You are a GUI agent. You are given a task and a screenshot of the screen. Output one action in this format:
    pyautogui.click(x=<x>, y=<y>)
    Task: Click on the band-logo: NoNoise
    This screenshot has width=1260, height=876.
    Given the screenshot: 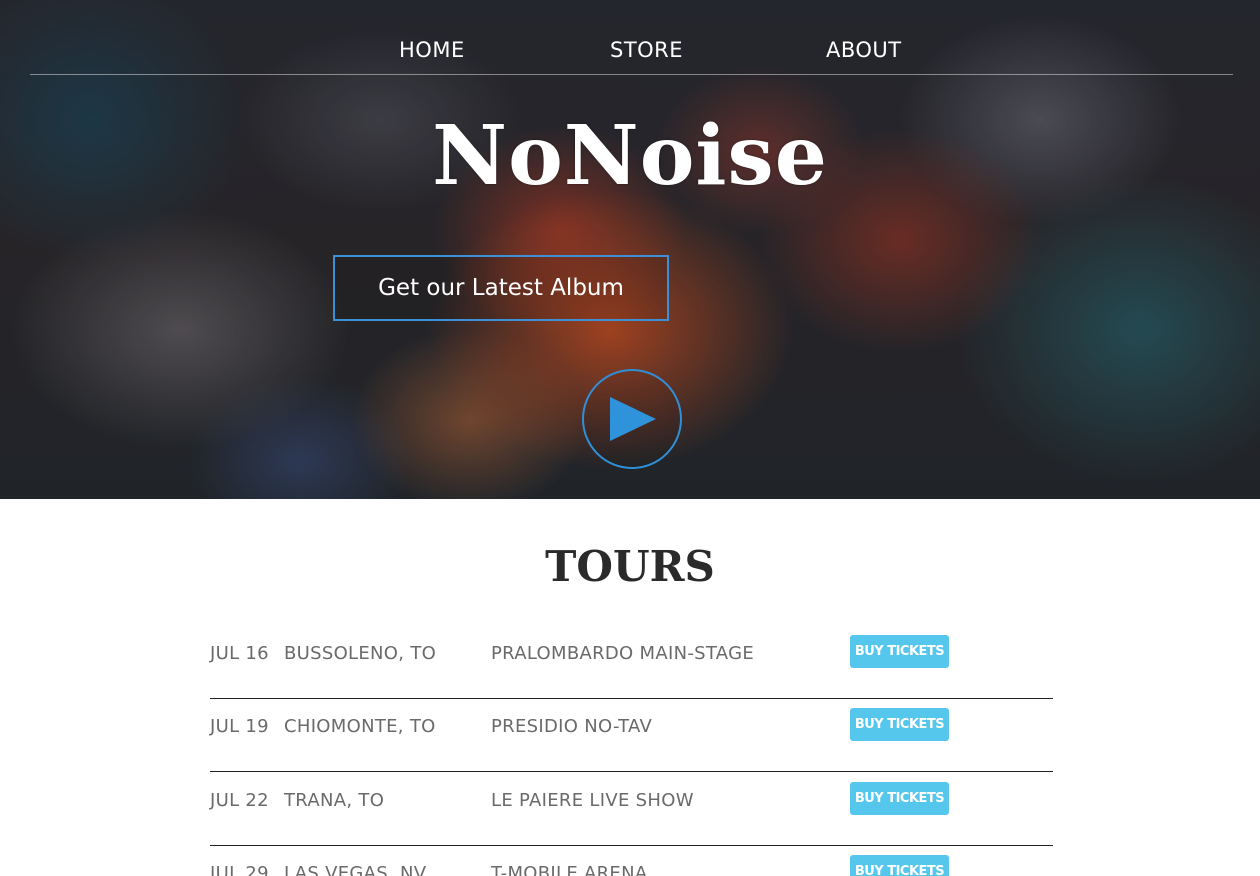 What is the action you would take?
    pyautogui.click(x=630, y=156)
    